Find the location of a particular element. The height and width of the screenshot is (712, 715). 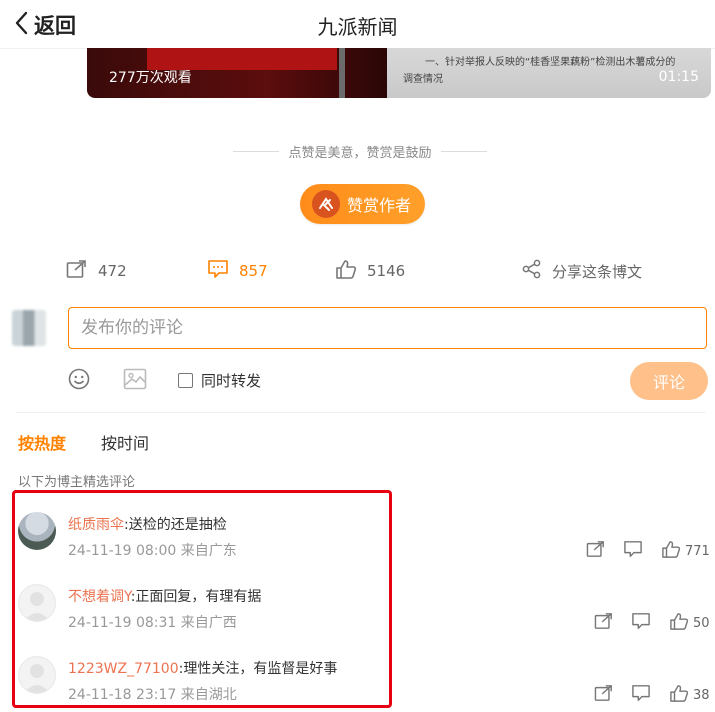

video-doc-text-2: 调查情况 is located at coordinates (423, 79).